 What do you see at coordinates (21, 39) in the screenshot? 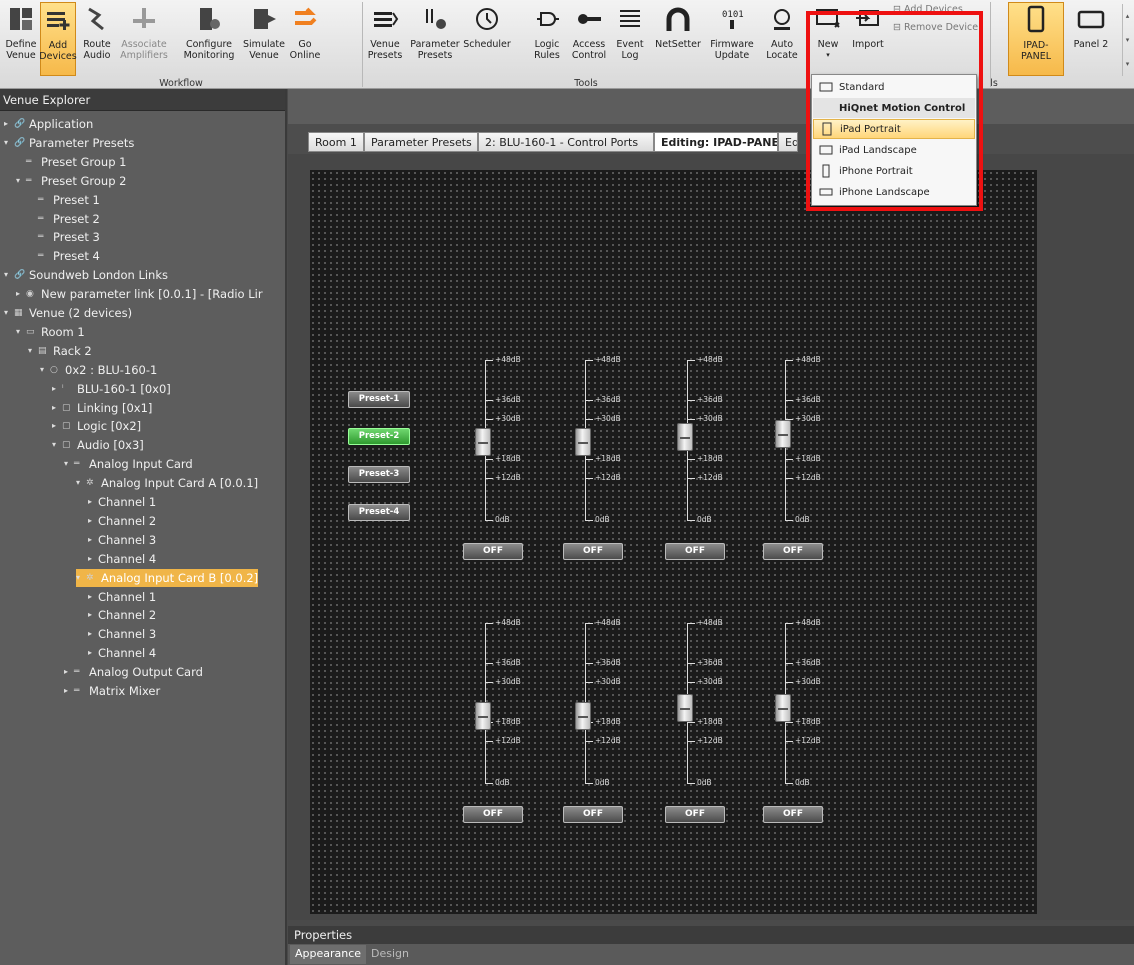
I see `define-venue-button: Define Venue` at bounding box center [21, 39].